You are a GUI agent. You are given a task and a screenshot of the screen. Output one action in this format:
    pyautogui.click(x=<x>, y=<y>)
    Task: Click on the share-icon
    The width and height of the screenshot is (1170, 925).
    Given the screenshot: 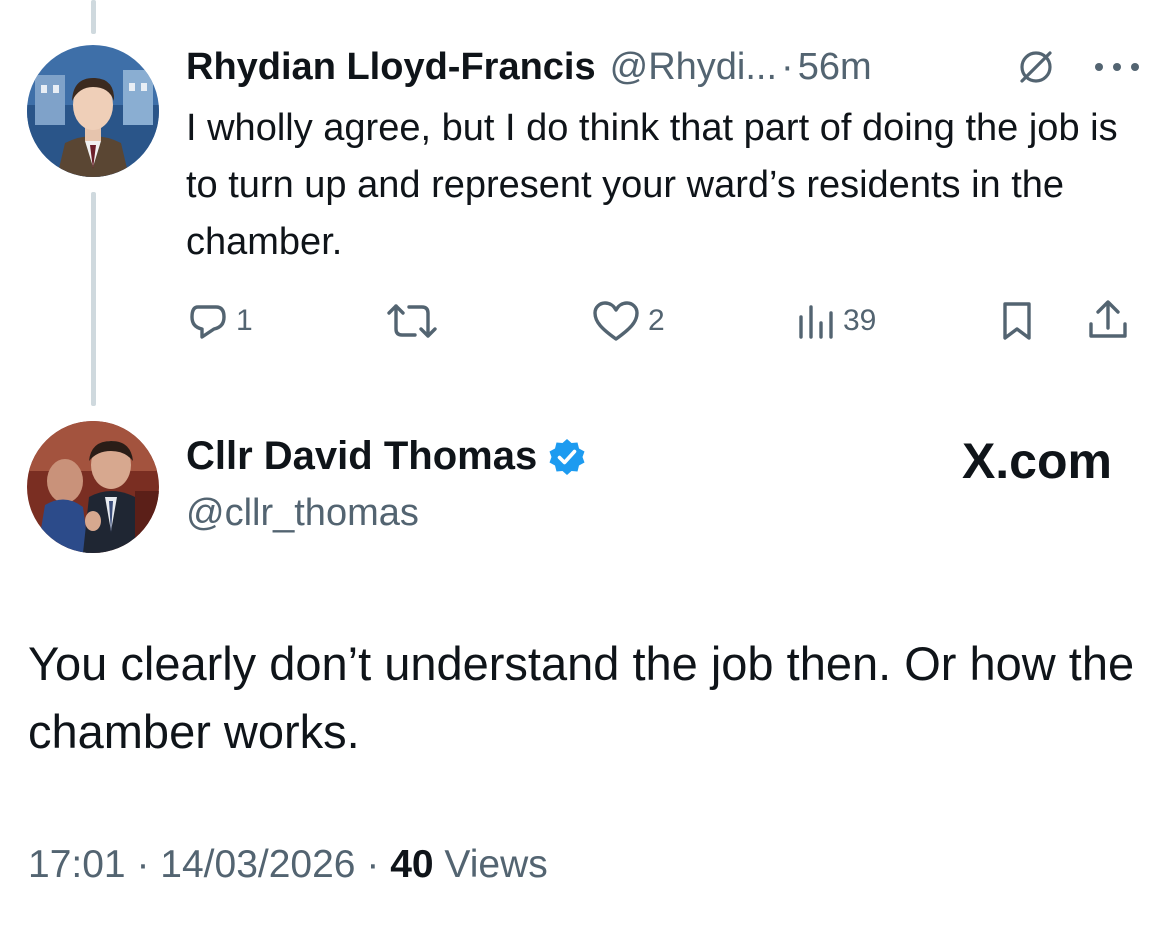 What is the action you would take?
    pyautogui.click(x=1108, y=319)
    